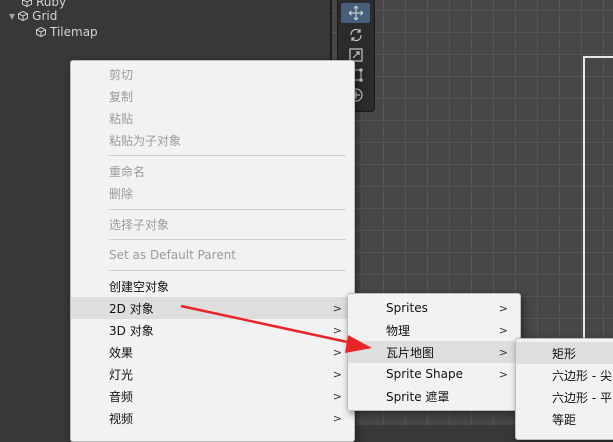 Image resolution: width=613 pixels, height=442 pixels. I want to click on move-tool-button, so click(355, 13).